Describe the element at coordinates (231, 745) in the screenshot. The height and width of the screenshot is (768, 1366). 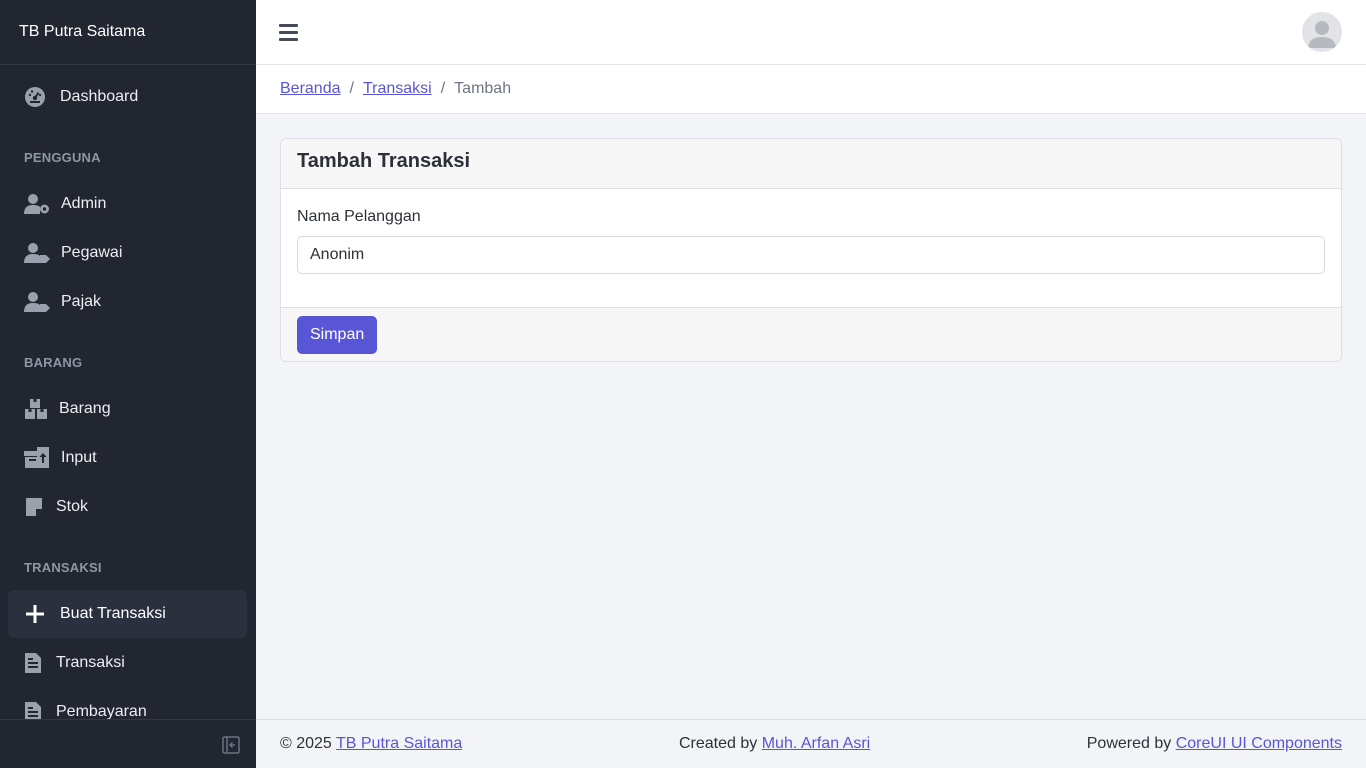
I see `sidebar-collapse-icon` at that location.